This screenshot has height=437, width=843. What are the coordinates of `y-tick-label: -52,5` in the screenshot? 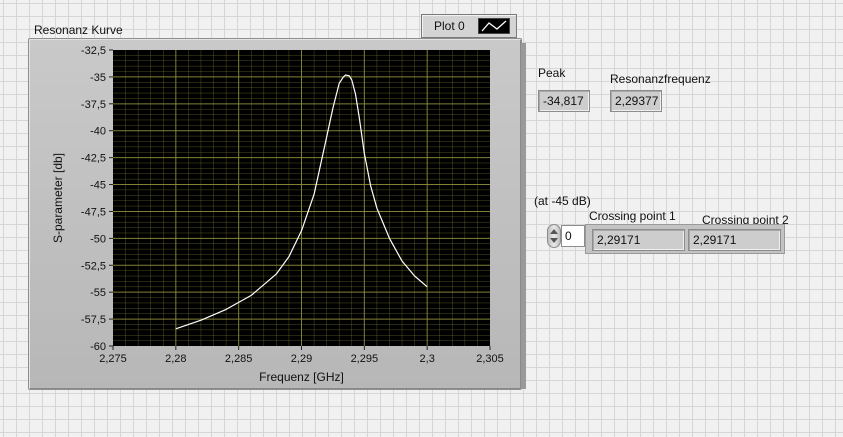 It's located at (93, 266).